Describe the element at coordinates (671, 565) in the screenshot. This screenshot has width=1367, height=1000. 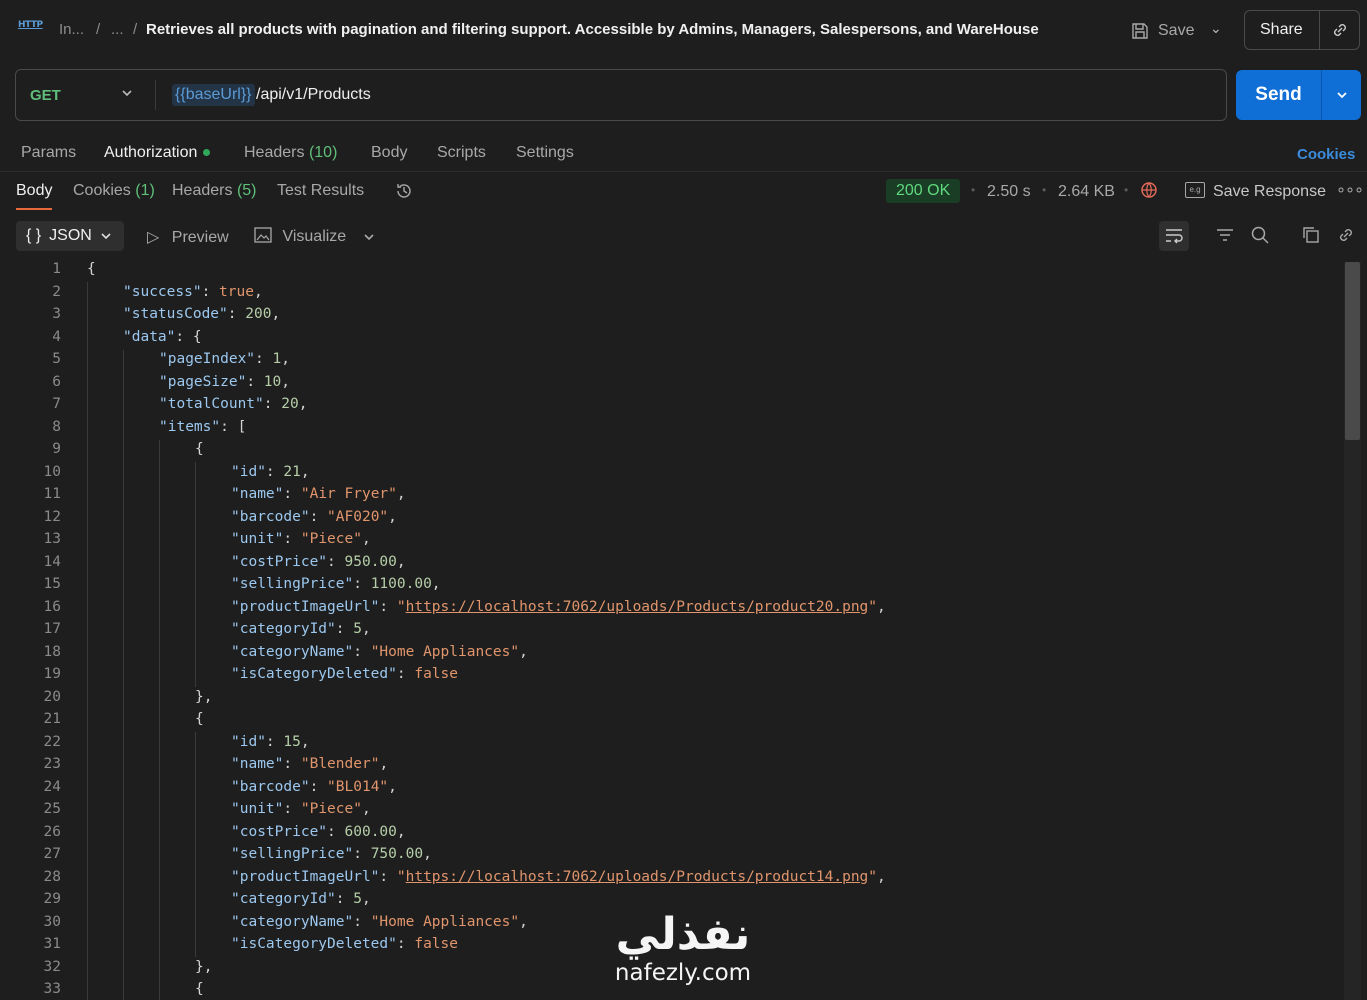
I see `code-line: 14 "costPrice": 950.00,` at that location.